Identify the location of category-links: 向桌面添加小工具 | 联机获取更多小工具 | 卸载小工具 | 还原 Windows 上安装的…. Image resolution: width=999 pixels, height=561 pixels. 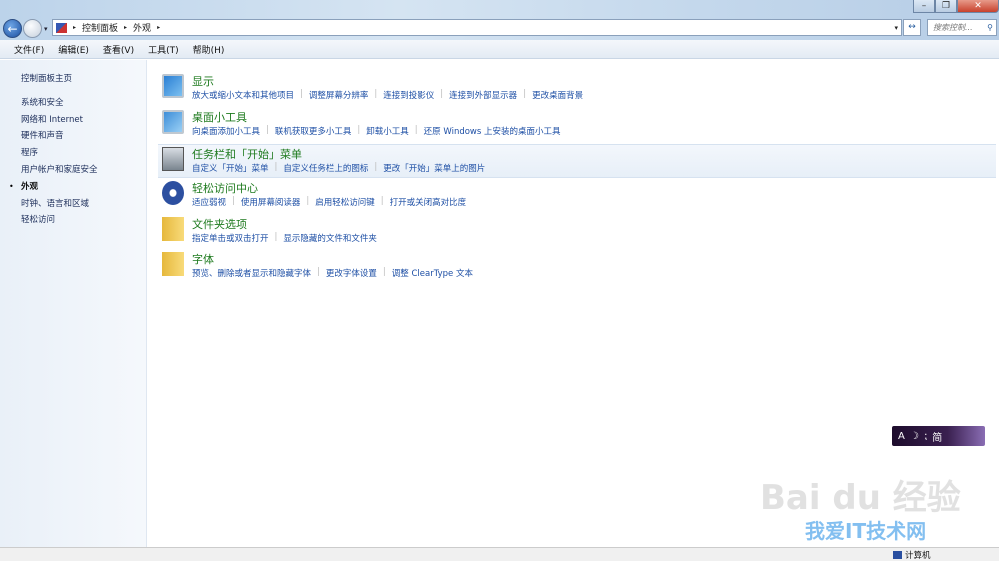
(376, 131).